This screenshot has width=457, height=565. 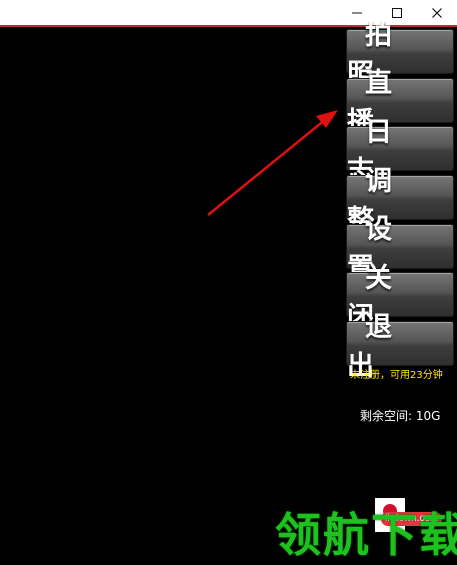 I want to click on registration-status: 未注册，可用23分钟, so click(x=396, y=375).